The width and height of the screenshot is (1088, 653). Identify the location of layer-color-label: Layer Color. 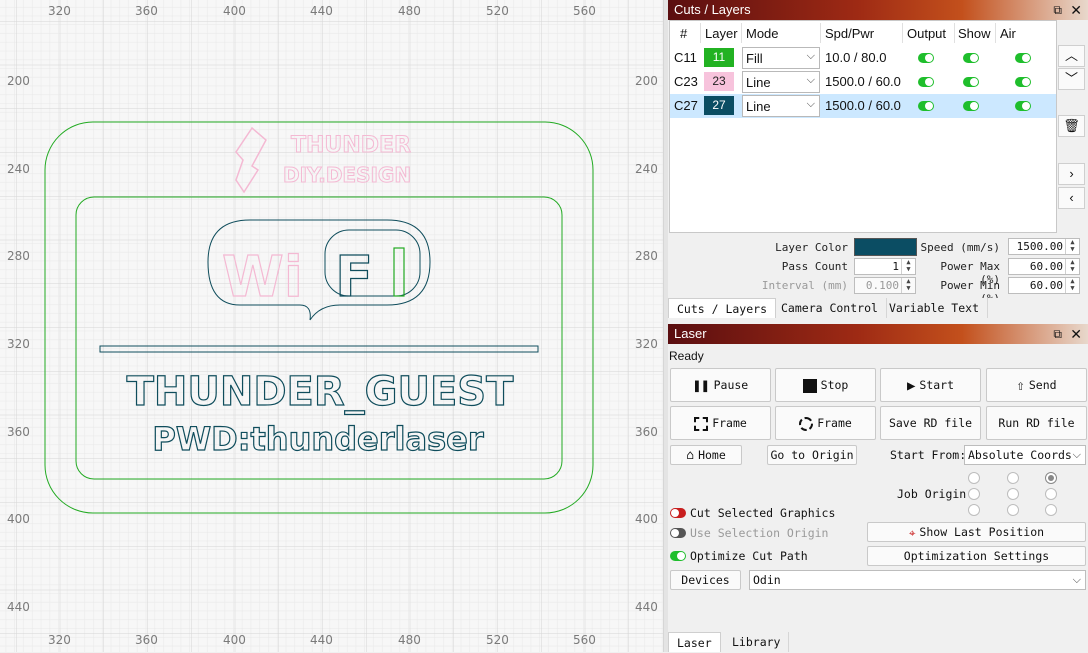
(811, 247).